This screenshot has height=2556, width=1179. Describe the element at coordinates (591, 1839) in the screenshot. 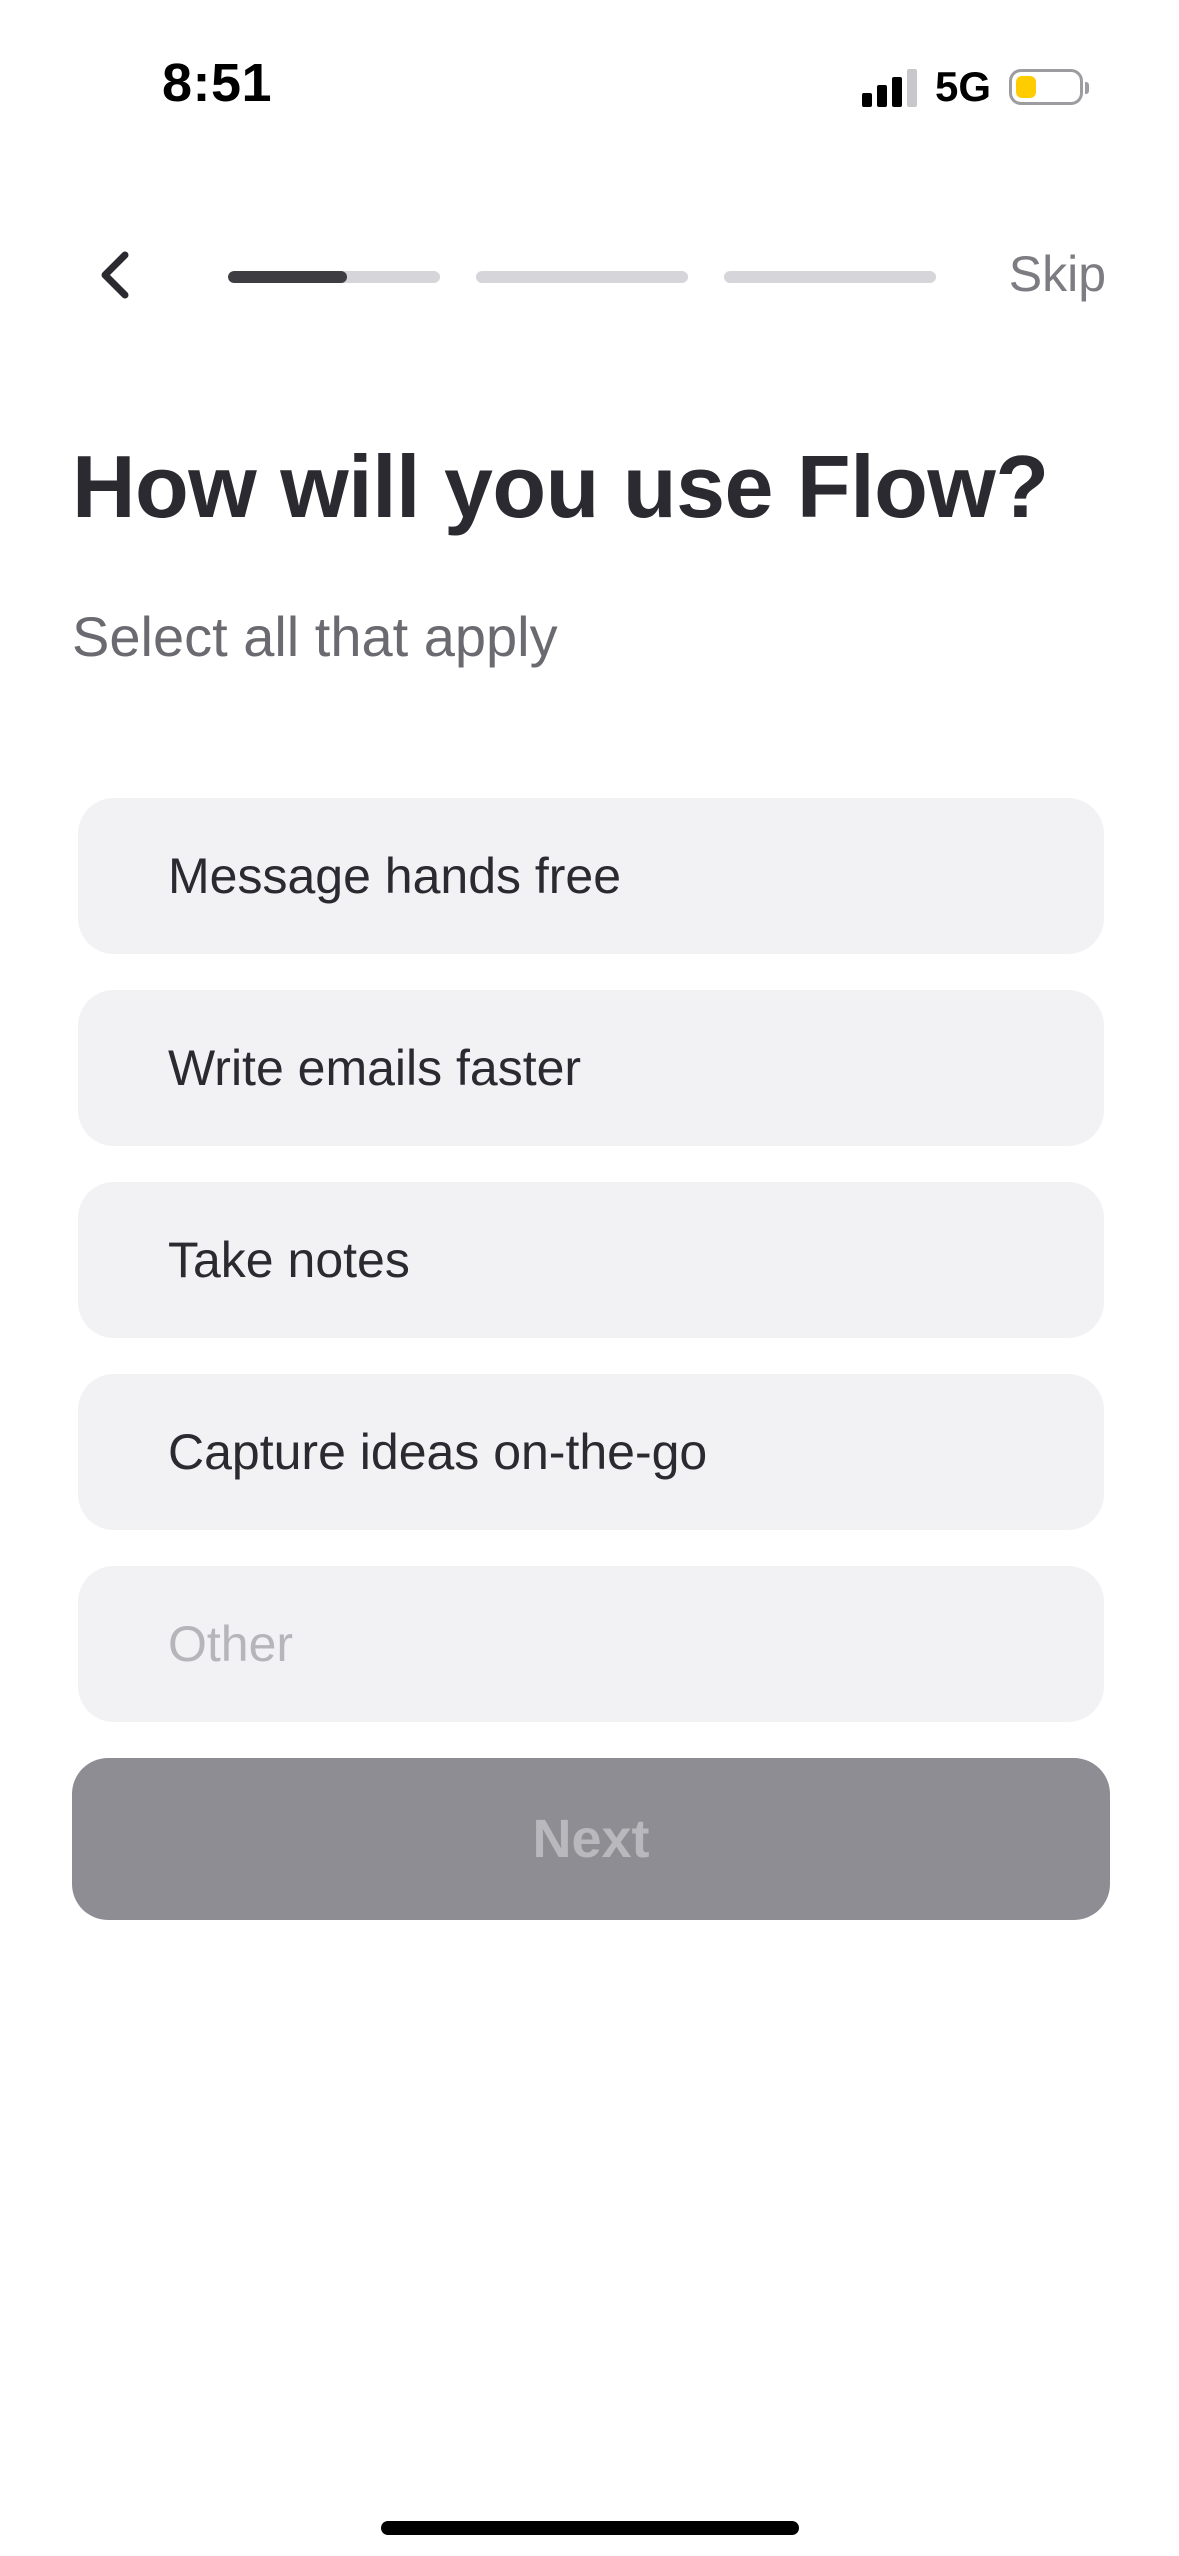

I see `next-button: Next` at that location.